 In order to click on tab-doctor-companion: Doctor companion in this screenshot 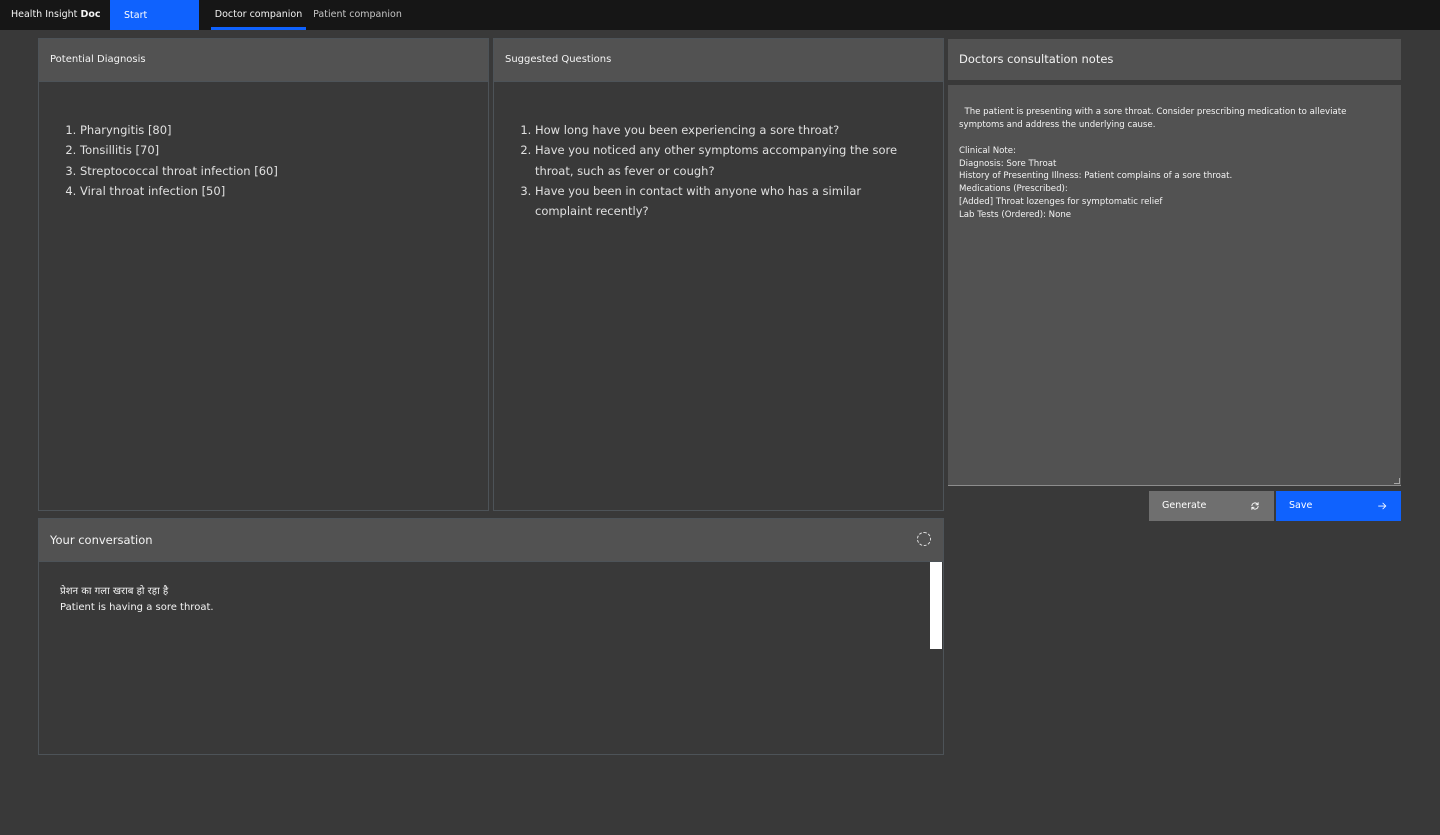, I will do `click(258, 15)`.